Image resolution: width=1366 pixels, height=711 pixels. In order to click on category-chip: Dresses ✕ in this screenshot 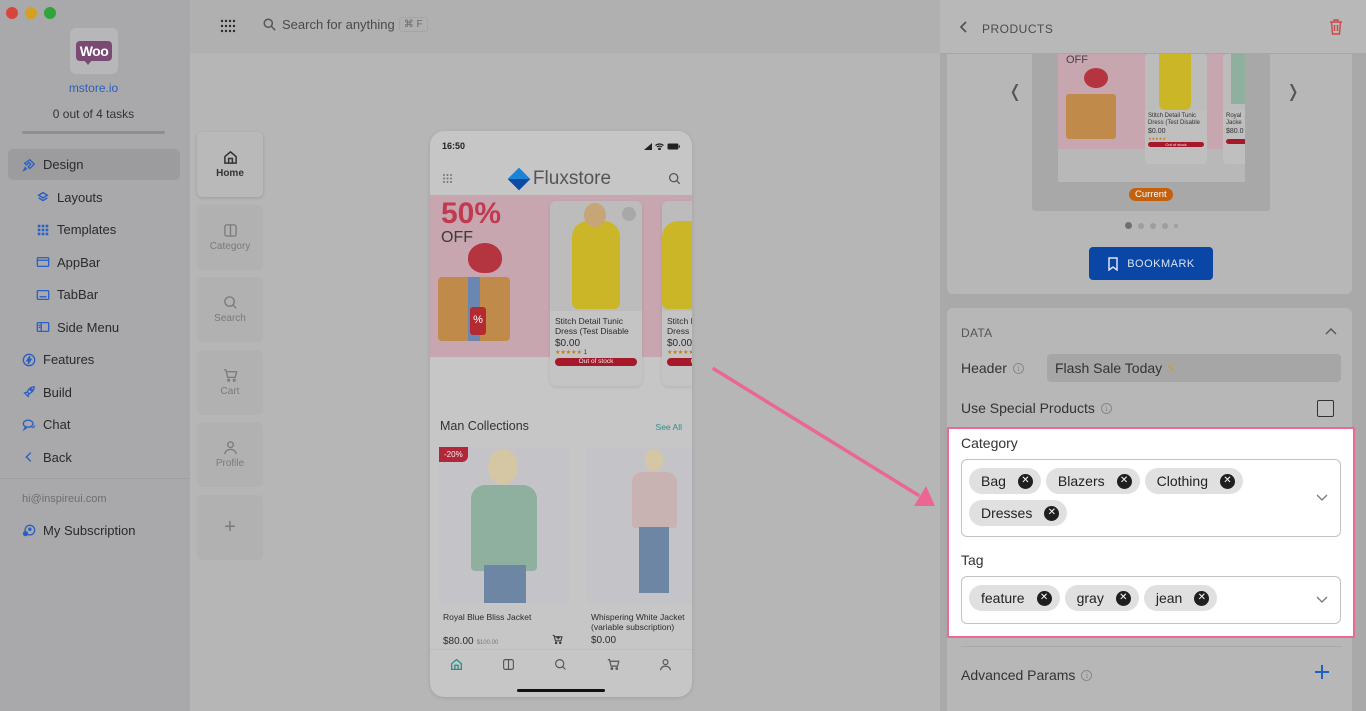, I will do `click(1018, 513)`.